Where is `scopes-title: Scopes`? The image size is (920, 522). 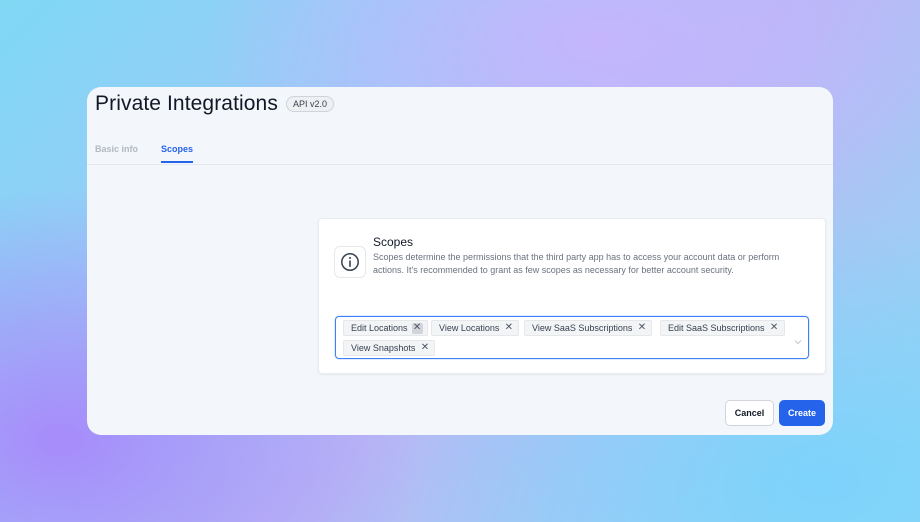
scopes-title: Scopes is located at coordinates (393, 242).